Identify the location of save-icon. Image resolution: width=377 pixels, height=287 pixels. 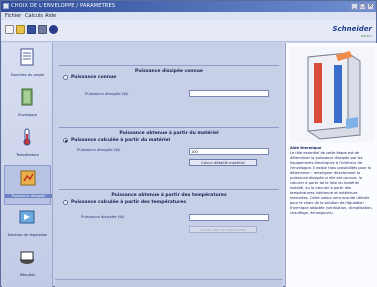
(31, 29).